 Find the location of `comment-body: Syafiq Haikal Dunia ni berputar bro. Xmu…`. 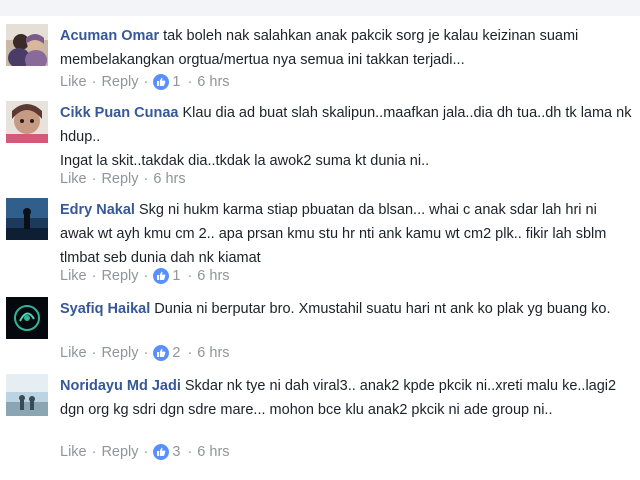

comment-body: Syafiq Haikal Dunia ni berputar bro. Xmu… is located at coordinates (346, 309).